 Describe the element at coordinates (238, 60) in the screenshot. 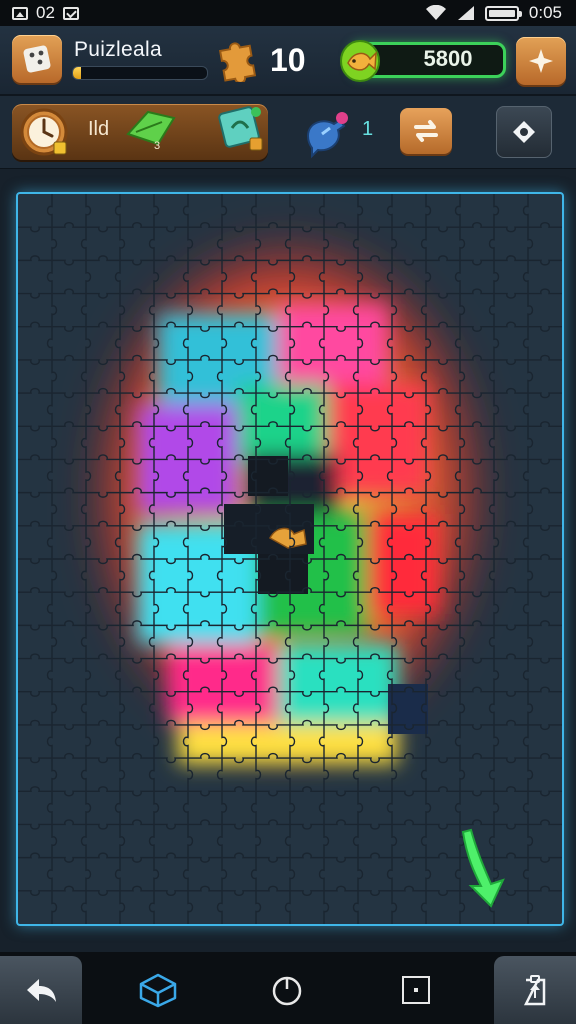

I see `puzzle-piece-icon` at that location.